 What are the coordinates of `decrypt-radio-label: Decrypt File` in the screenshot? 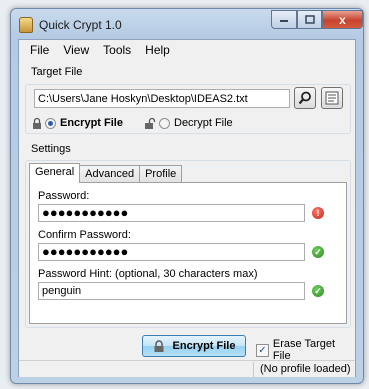 It's located at (203, 123).